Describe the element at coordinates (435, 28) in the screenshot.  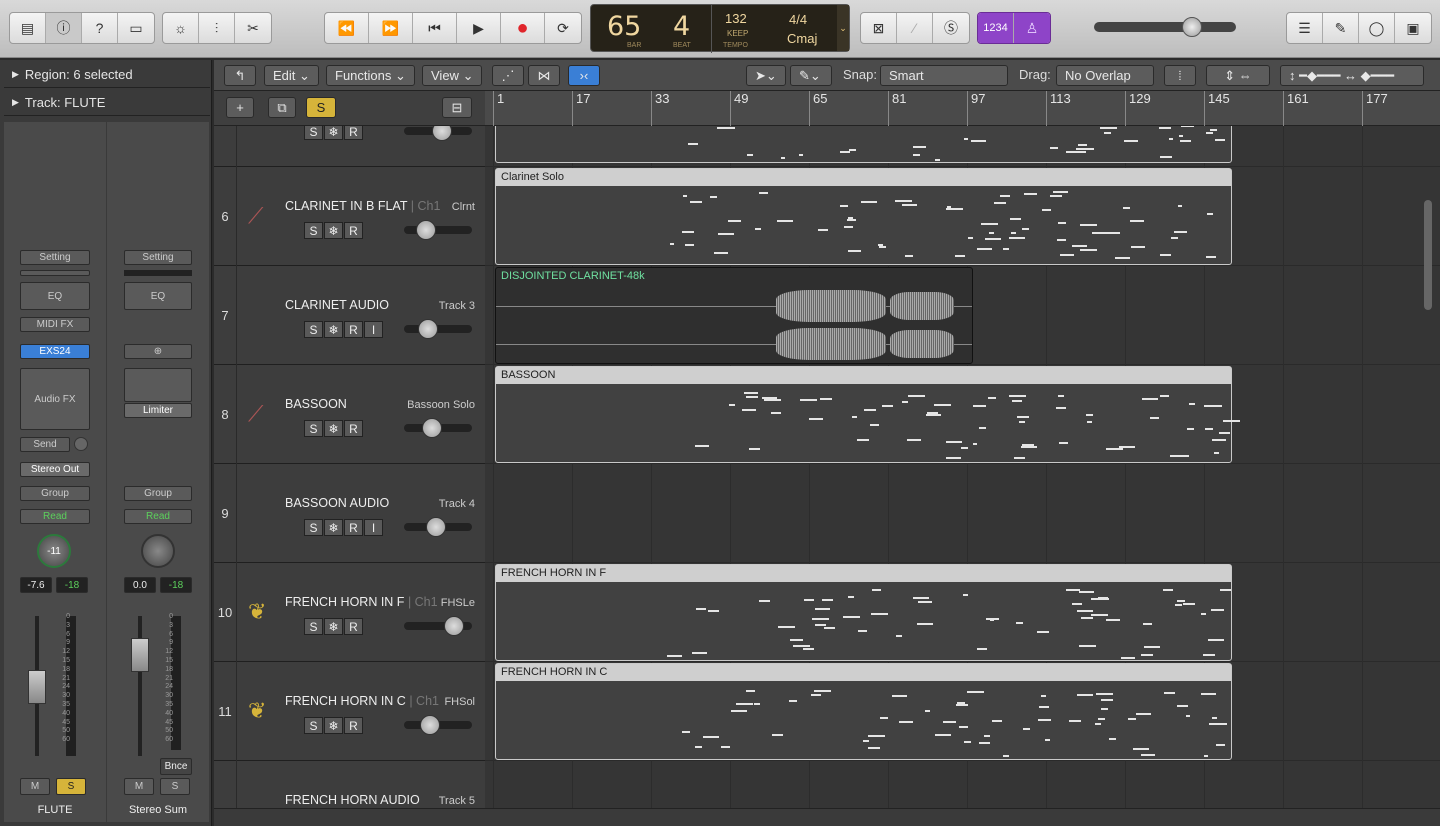
I see `go-to-start-button: ⏮` at that location.